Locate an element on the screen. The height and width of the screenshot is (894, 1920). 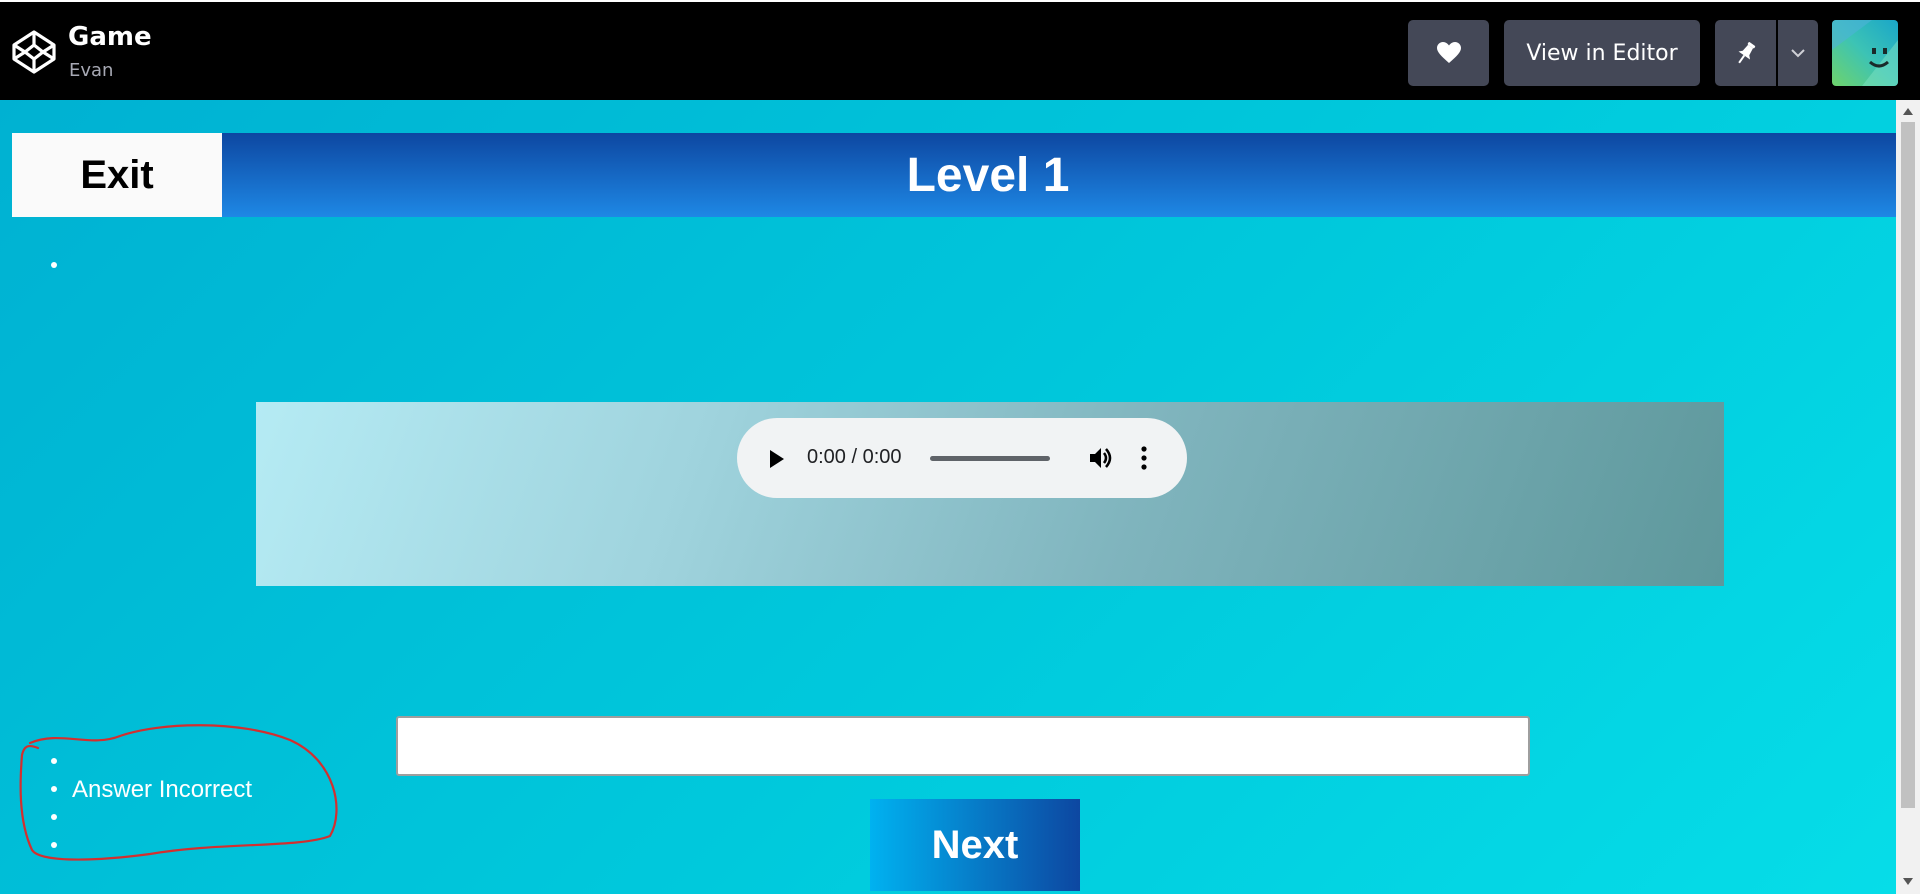
scrollbar-thumb is located at coordinates (1908, 465).